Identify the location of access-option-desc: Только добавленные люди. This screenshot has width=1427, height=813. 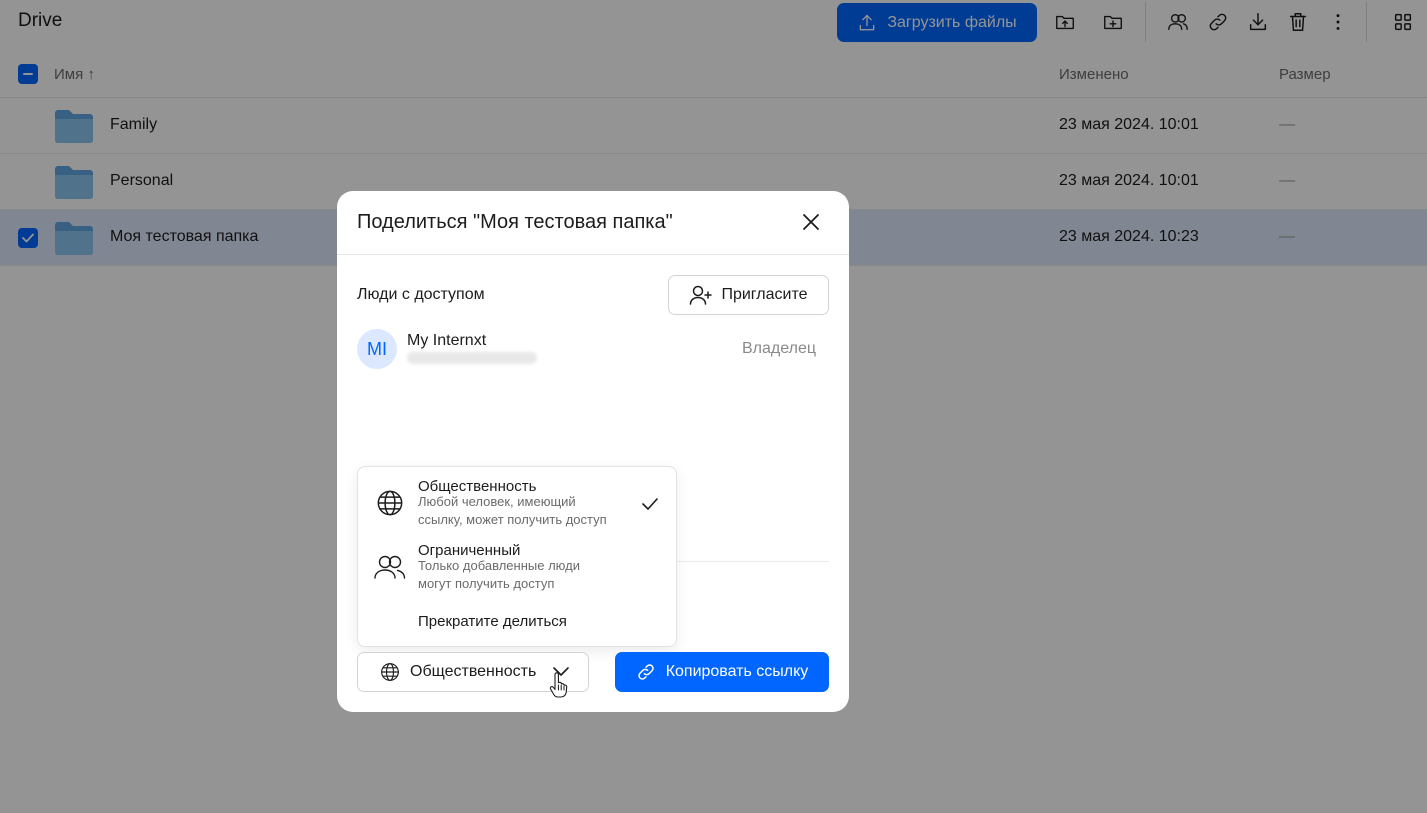
(499, 565).